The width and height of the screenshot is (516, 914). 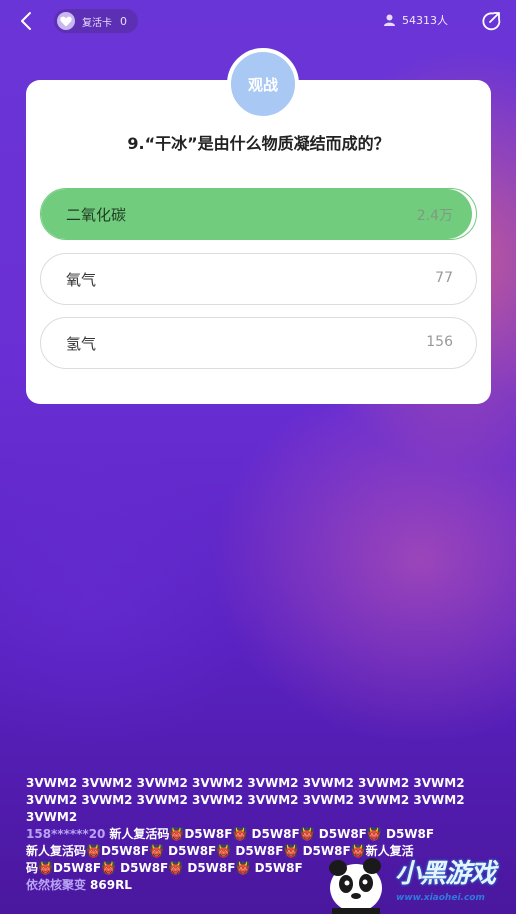 What do you see at coordinates (389, 20) in the screenshot?
I see `person-icon` at bounding box center [389, 20].